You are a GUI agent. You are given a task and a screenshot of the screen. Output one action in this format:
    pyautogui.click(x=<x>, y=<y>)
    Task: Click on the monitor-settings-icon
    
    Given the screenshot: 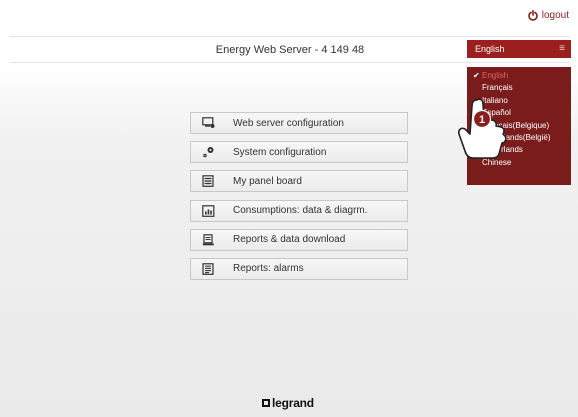 What is the action you would take?
    pyautogui.click(x=208, y=122)
    